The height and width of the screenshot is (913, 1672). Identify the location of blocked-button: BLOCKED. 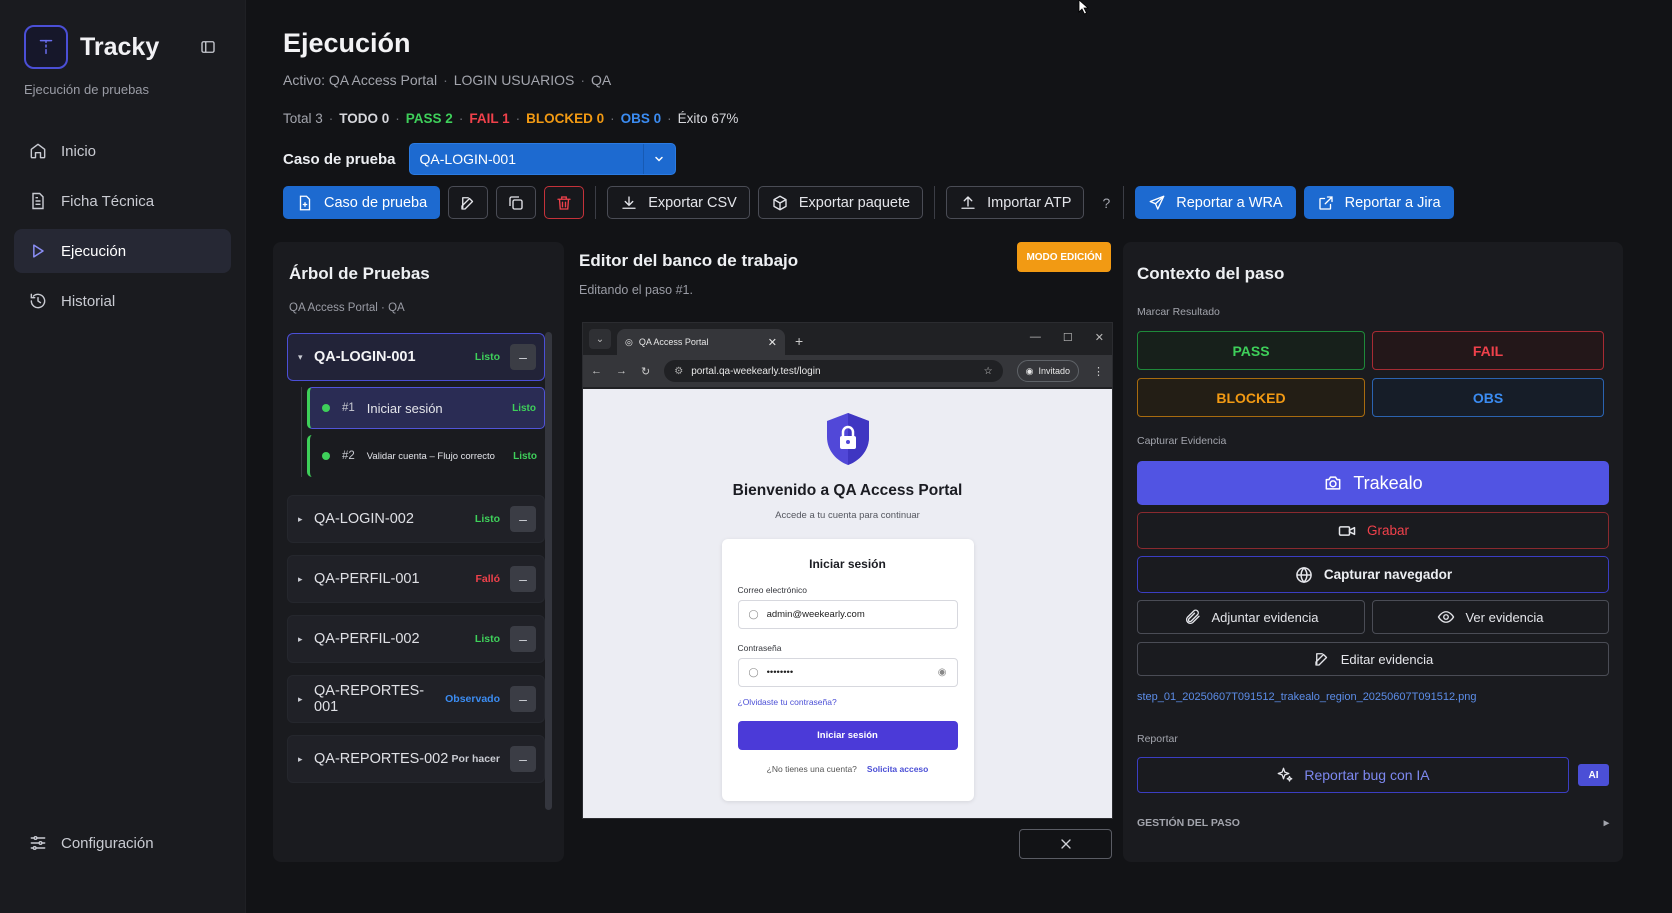
(1251, 397).